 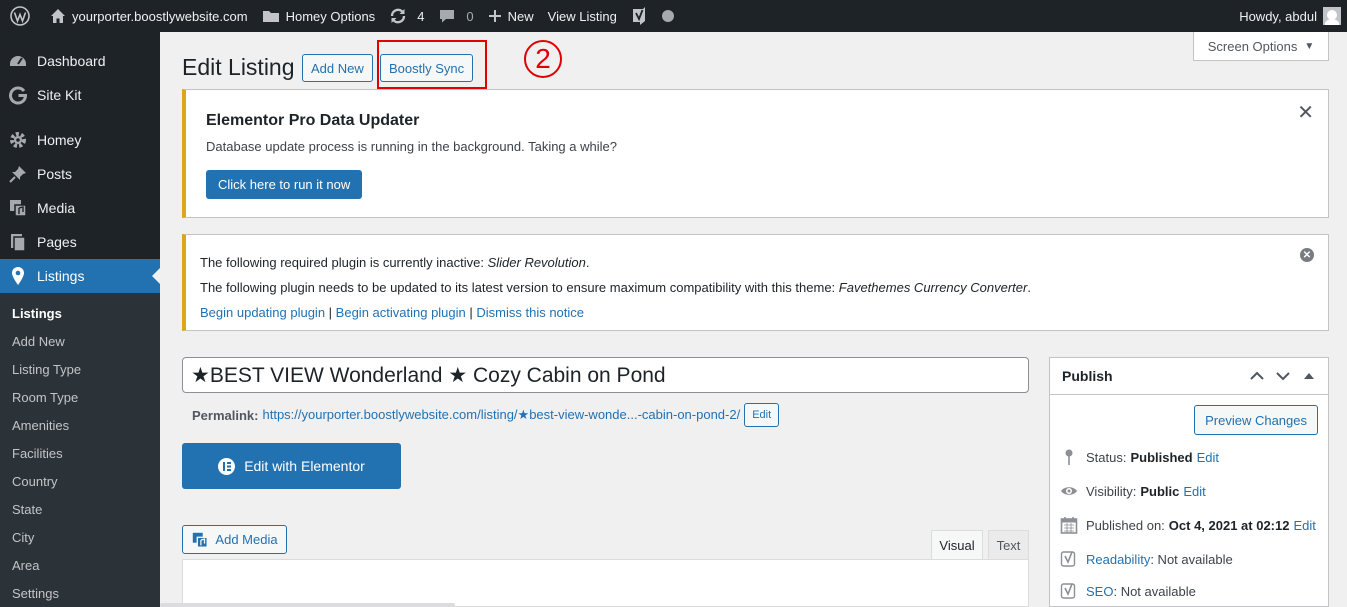 I want to click on submenu-item-state: State, so click(x=80, y=510).